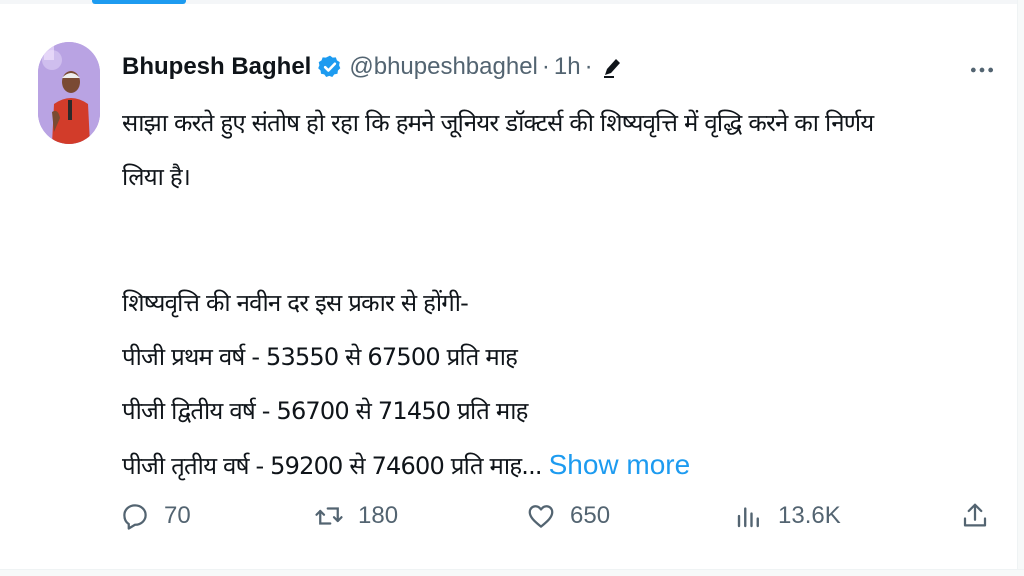  I want to click on views-chart-icon, so click(748, 517).